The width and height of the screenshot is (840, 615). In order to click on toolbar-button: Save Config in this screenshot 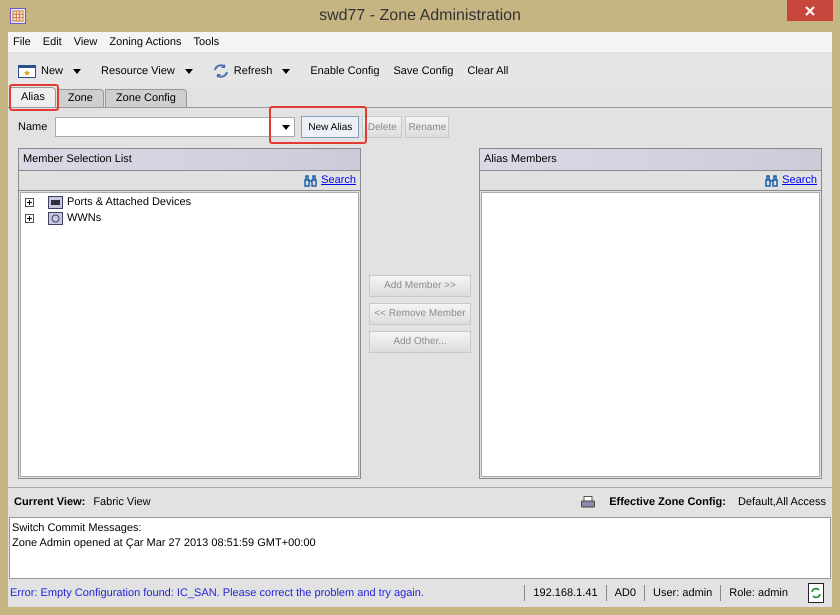, I will do `click(423, 71)`.